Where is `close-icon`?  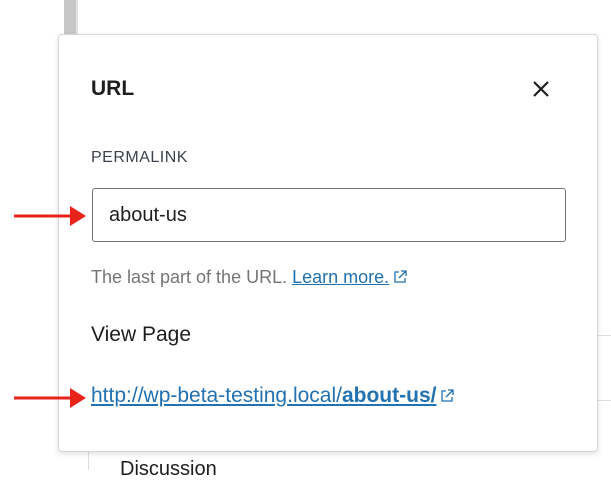 close-icon is located at coordinates (541, 89).